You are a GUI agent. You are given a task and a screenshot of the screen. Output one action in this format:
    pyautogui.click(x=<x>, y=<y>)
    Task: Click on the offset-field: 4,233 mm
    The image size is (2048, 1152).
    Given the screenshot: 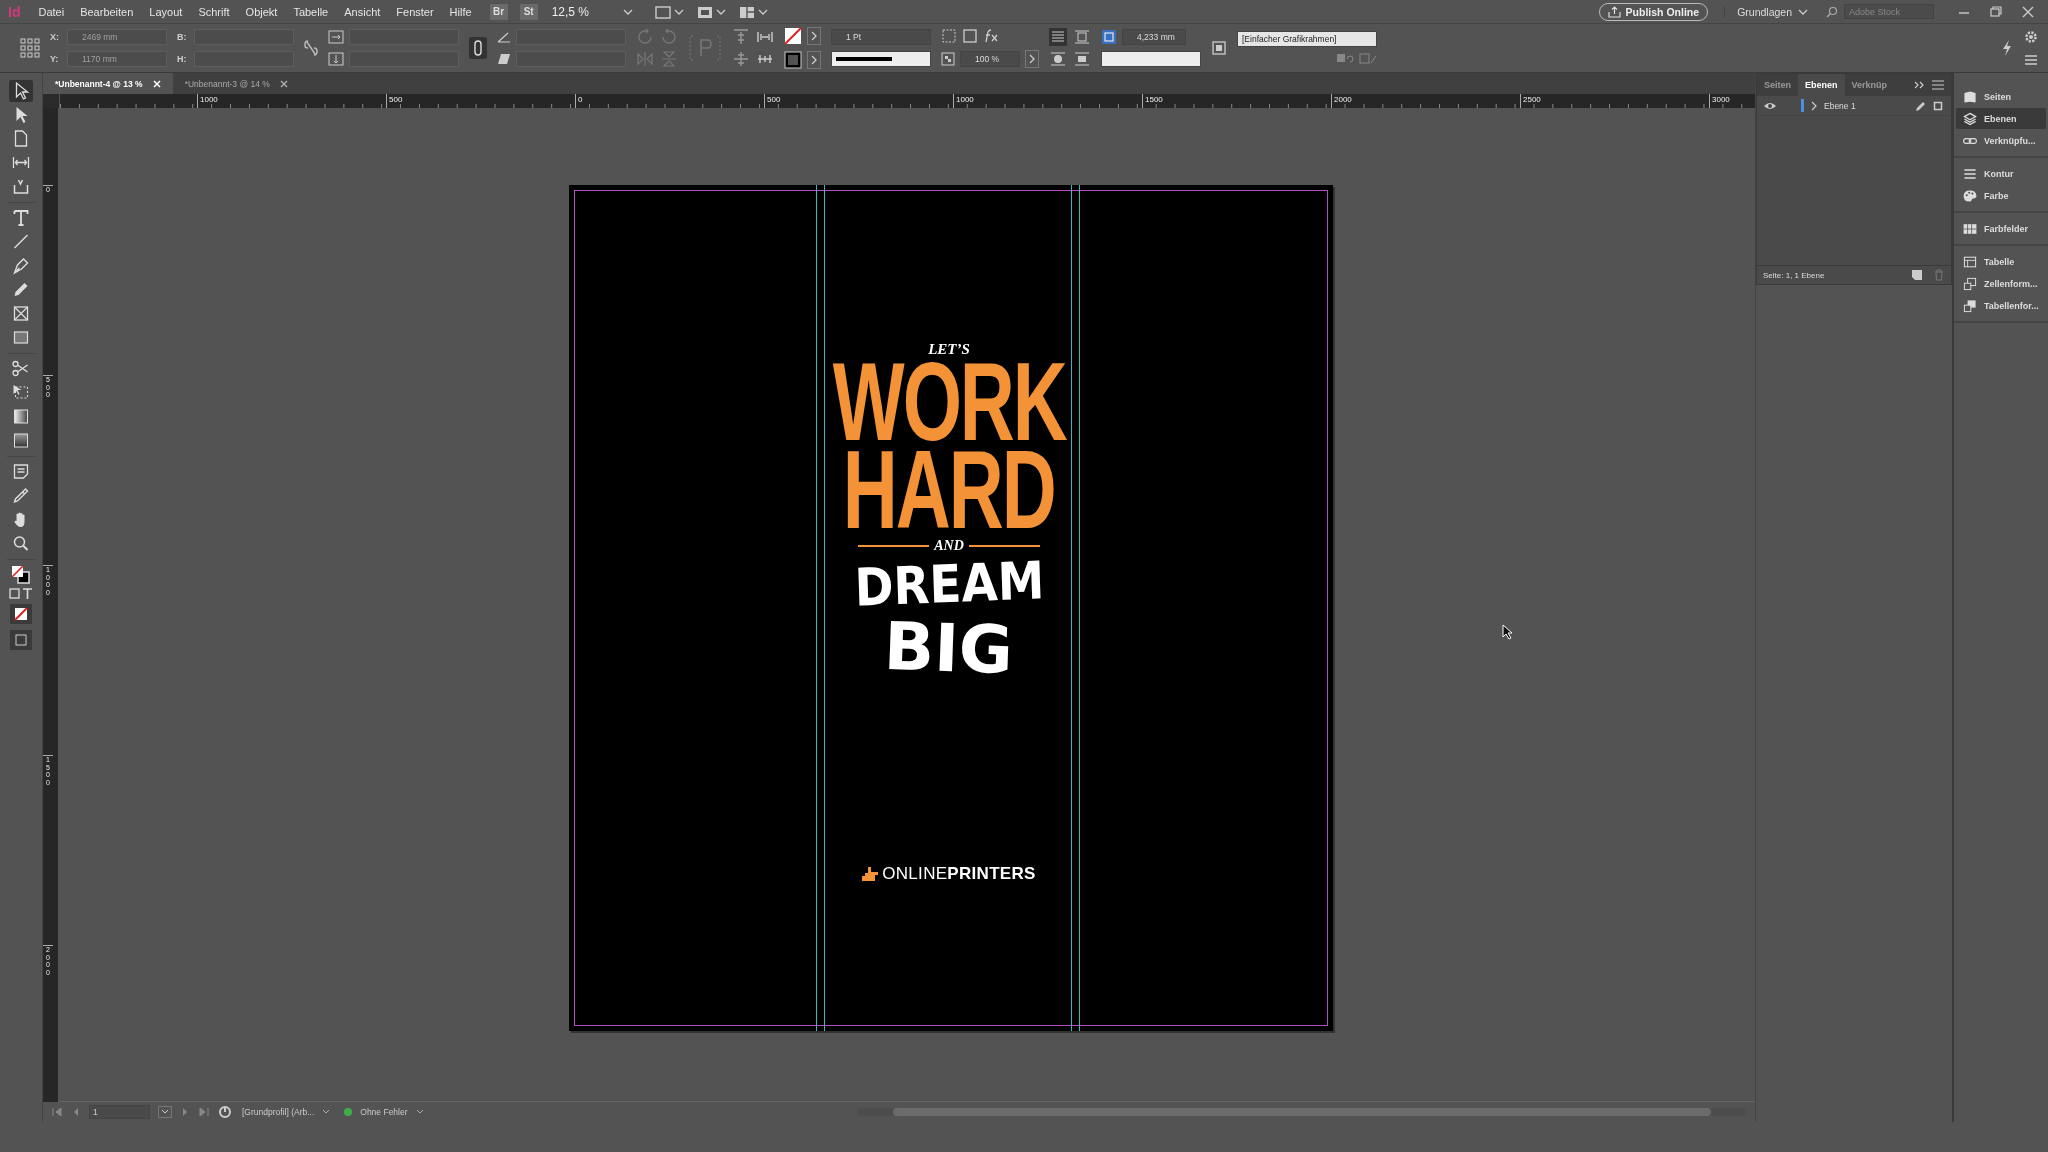 What is the action you would take?
    pyautogui.click(x=1154, y=37)
    